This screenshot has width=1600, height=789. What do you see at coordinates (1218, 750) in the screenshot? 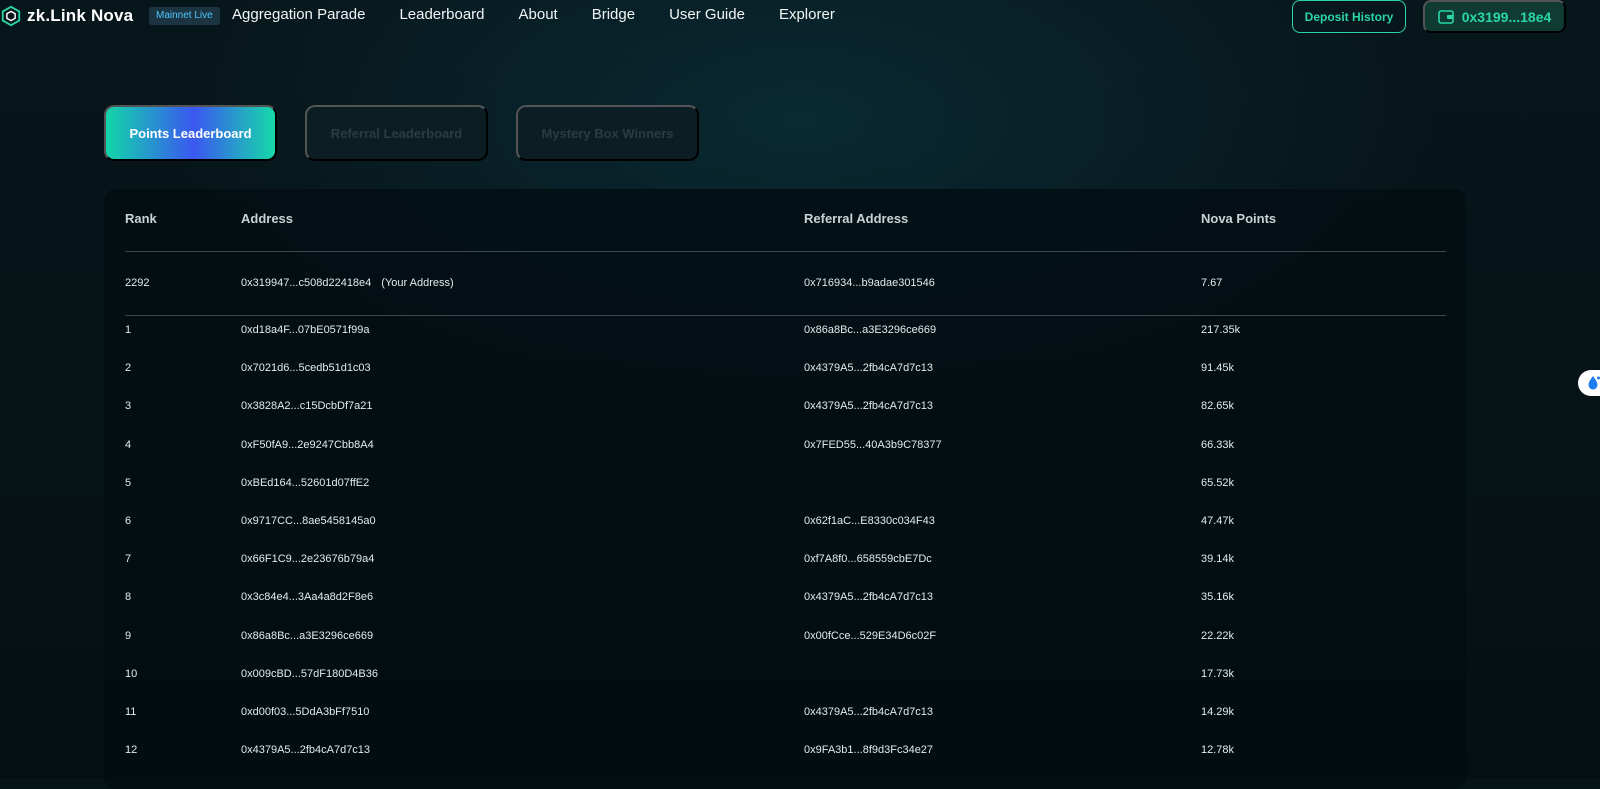
I see `nova-points-cell: 12.78k` at bounding box center [1218, 750].